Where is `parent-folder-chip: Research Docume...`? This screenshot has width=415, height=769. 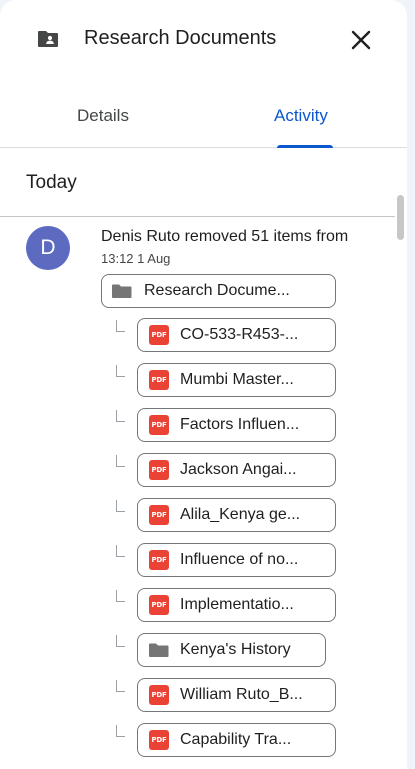
parent-folder-chip: Research Docume... is located at coordinates (218, 291).